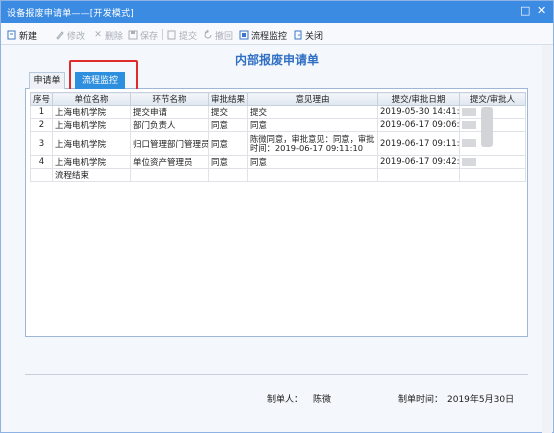 The width and height of the screenshot is (554, 433). What do you see at coordinates (312, 99) in the screenshot?
I see `col-header-reason: 意见理由` at bounding box center [312, 99].